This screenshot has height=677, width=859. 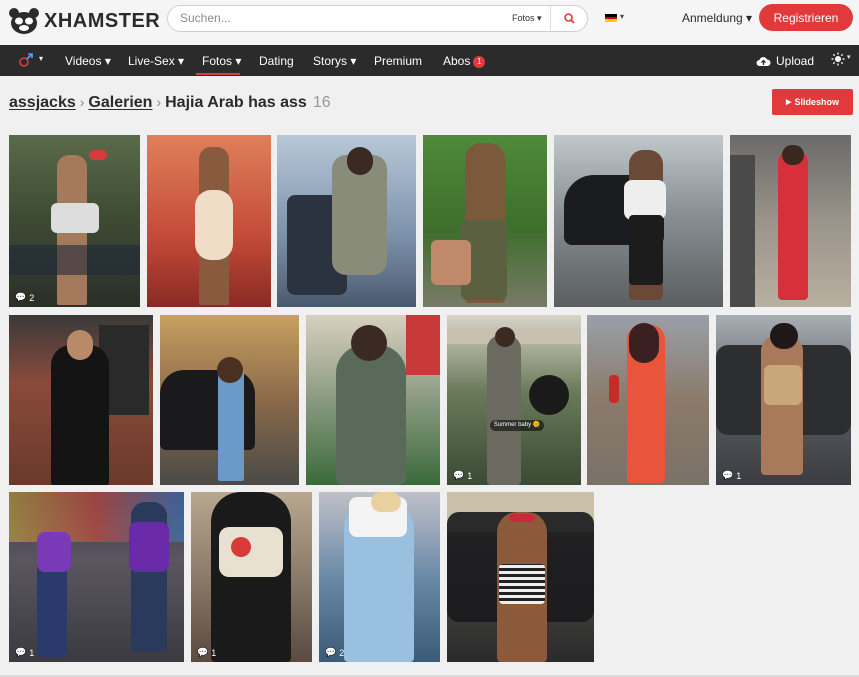 What do you see at coordinates (330, 18) in the screenshot?
I see `search-input` at bounding box center [330, 18].